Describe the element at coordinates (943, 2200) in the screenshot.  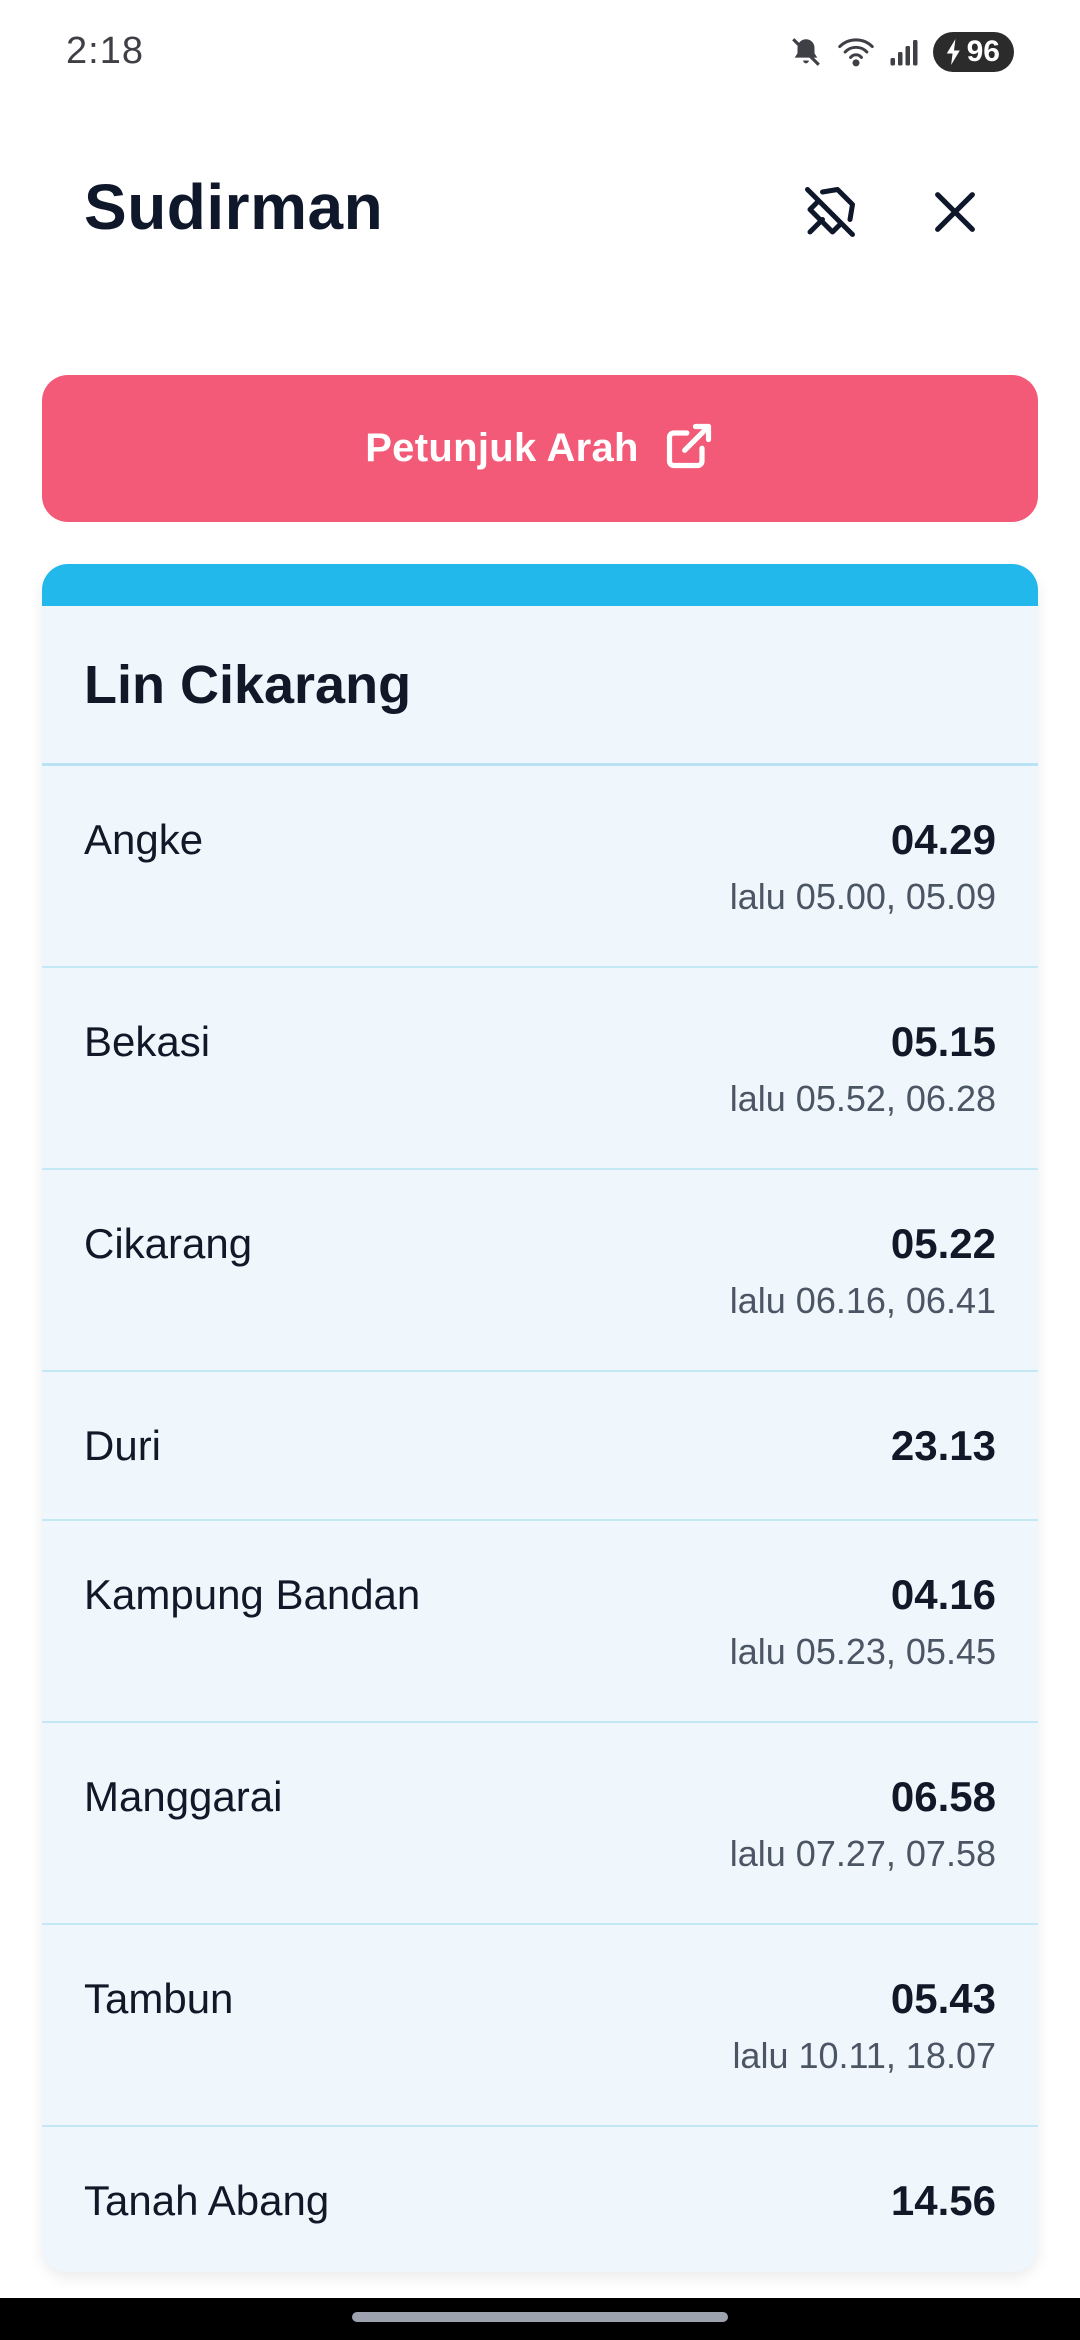
I see `next-departure-time: 14.56` at that location.